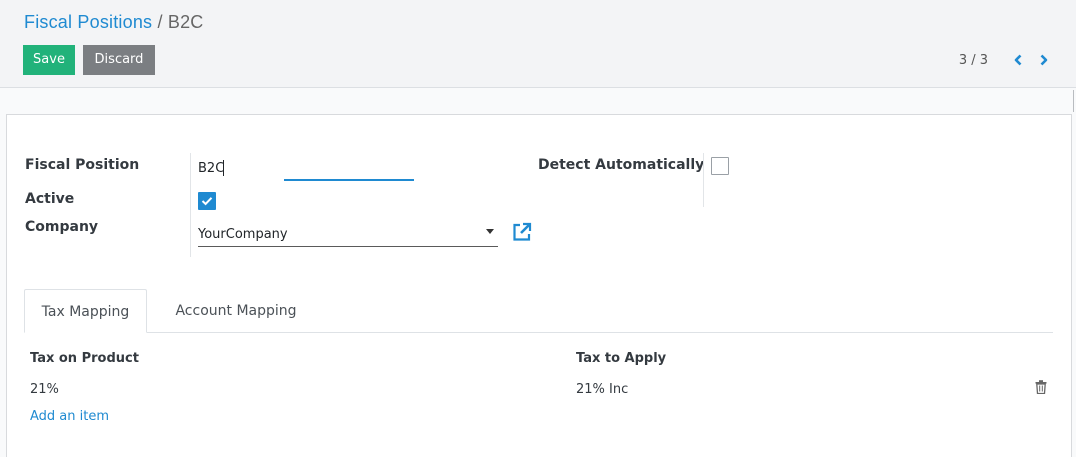 The height and width of the screenshot is (457, 1076). What do you see at coordinates (236, 311) in the screenshot?
I see `tab-account-mapping: Account Mapping` at bounding box center [236, 311].